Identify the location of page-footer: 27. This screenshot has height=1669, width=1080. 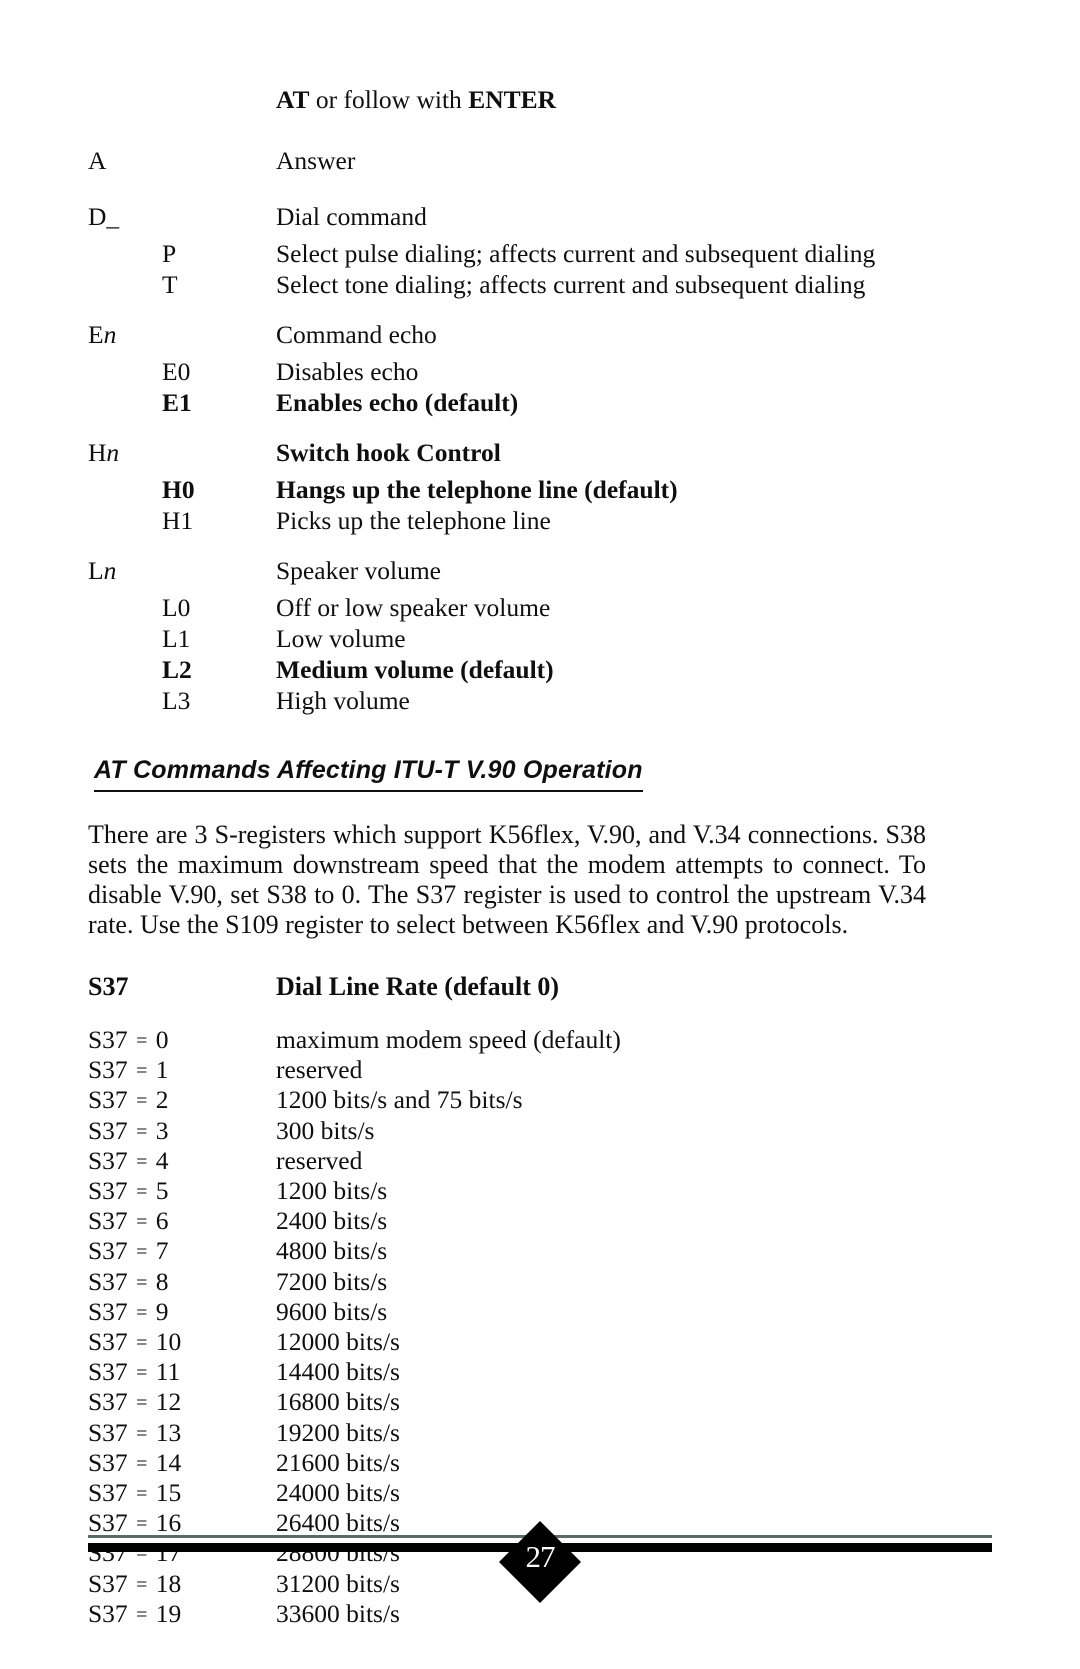
(540, 1562).